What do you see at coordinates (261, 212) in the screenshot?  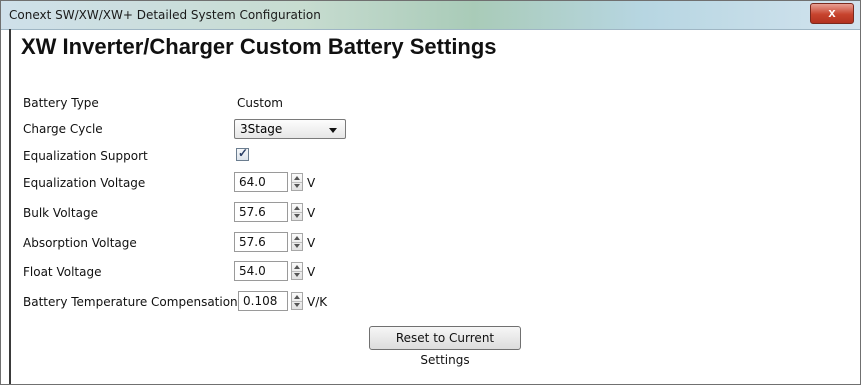 I see `bulk-voltage-input` at bounding box center [261, 212].